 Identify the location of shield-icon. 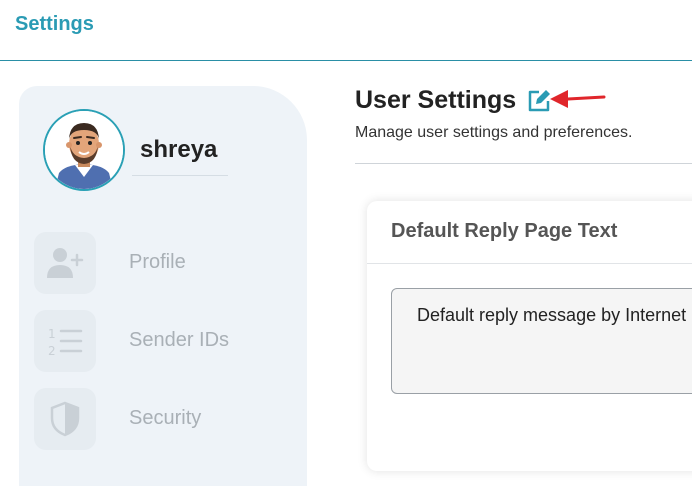
(65, 419).